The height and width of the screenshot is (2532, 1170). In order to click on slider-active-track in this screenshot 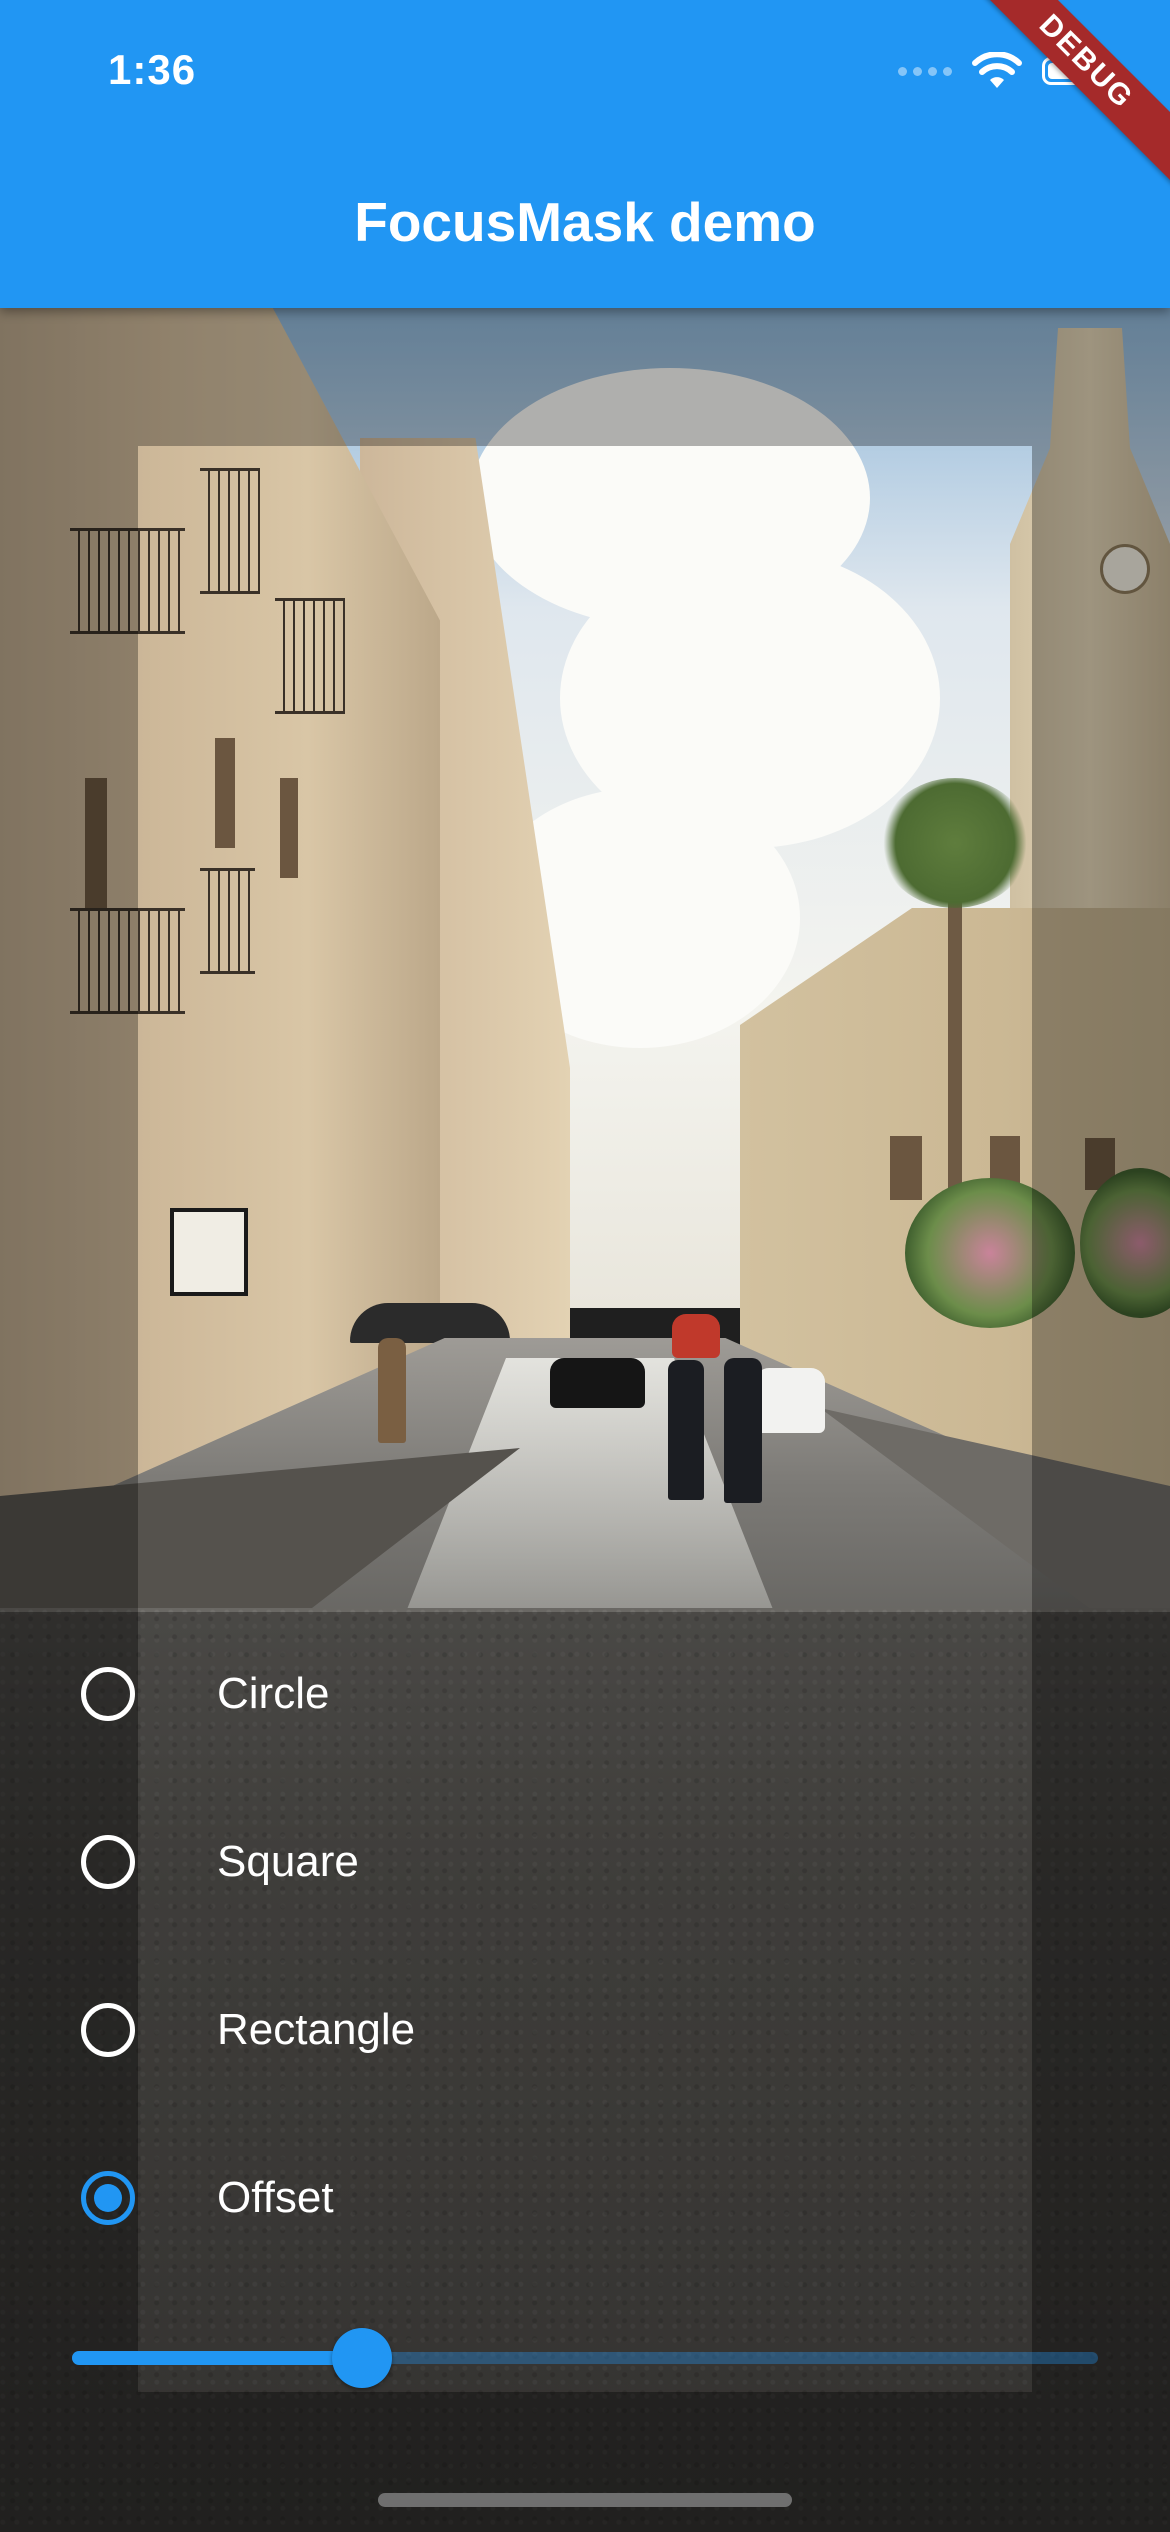, I will do `click(217, 2358)`.